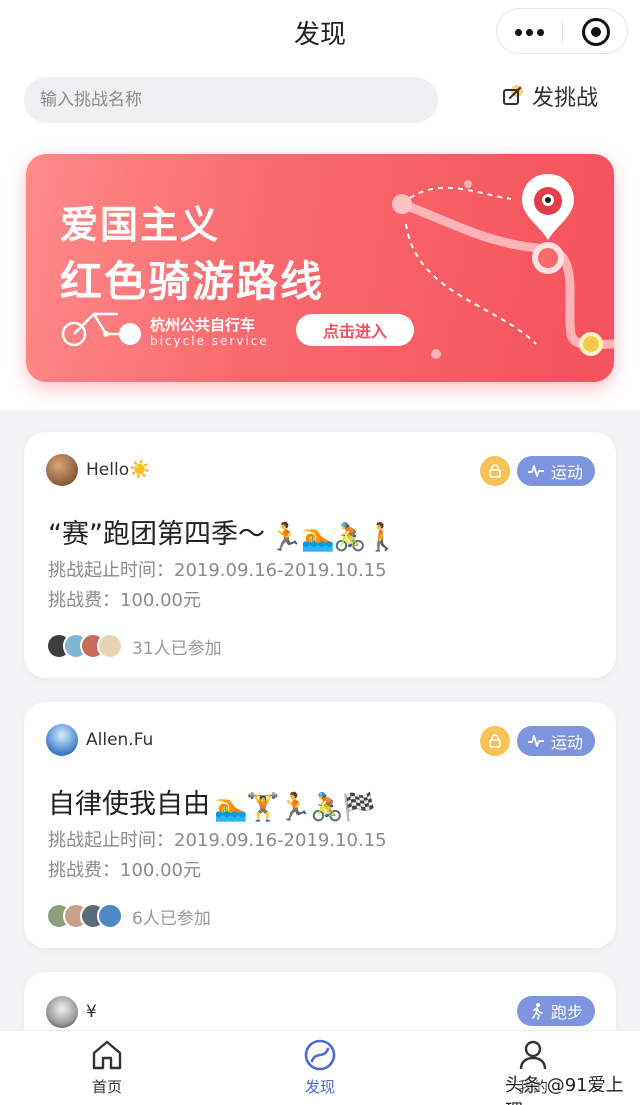  I want to click on emoji-group: 🏃 🏊 🚴 🚶, so click(333, 537).